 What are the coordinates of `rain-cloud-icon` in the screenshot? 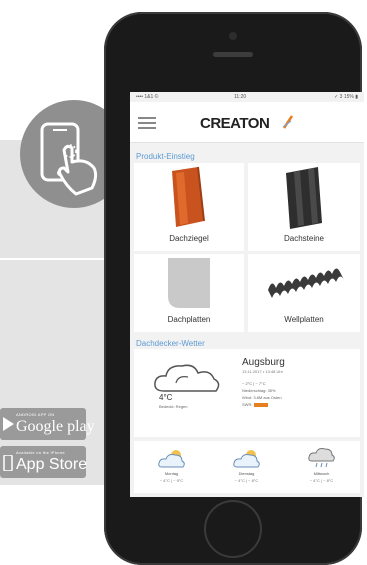 It's located at (321, 458).